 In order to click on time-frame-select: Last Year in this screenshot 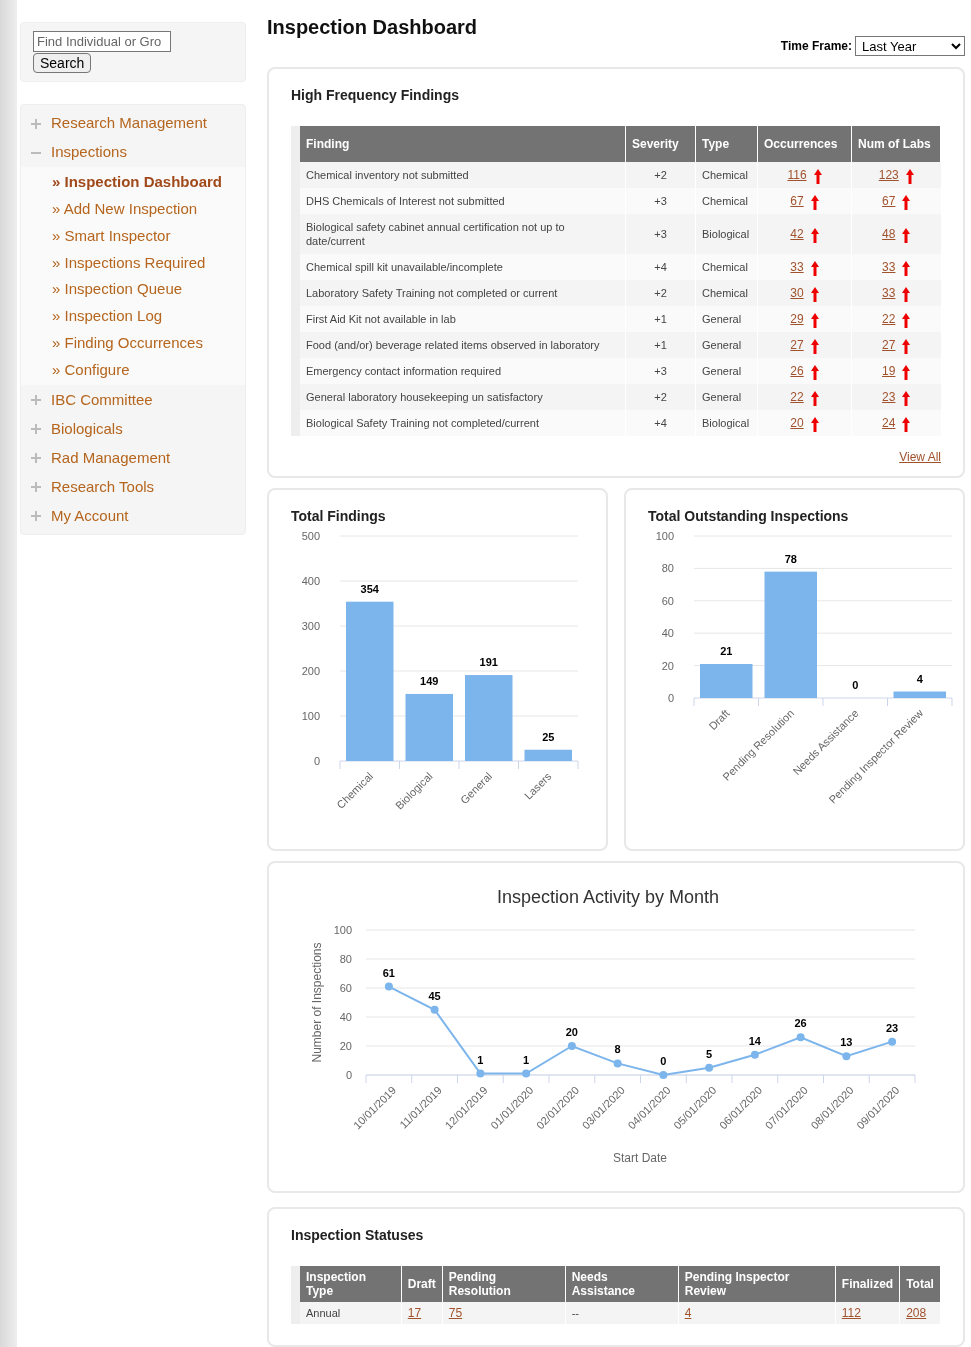, I will do `click(910, 46)`.